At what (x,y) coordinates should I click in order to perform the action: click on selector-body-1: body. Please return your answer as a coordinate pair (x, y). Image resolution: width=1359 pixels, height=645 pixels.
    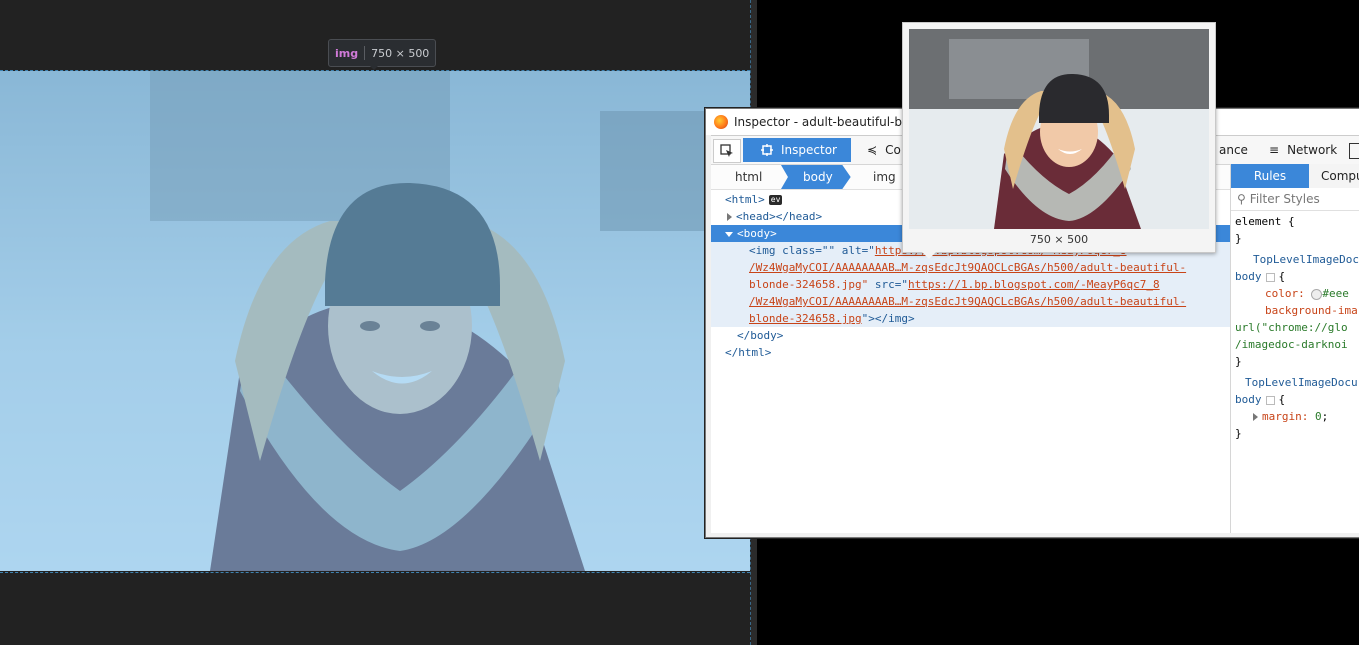
    Looking at the image, I should click on (1248, 276).